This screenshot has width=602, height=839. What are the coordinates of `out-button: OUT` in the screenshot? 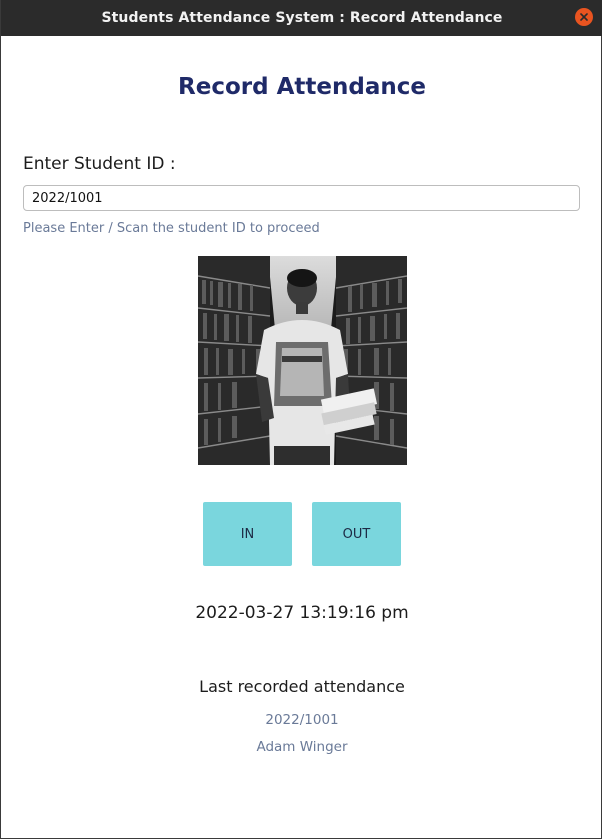 It's located at (356, 534).